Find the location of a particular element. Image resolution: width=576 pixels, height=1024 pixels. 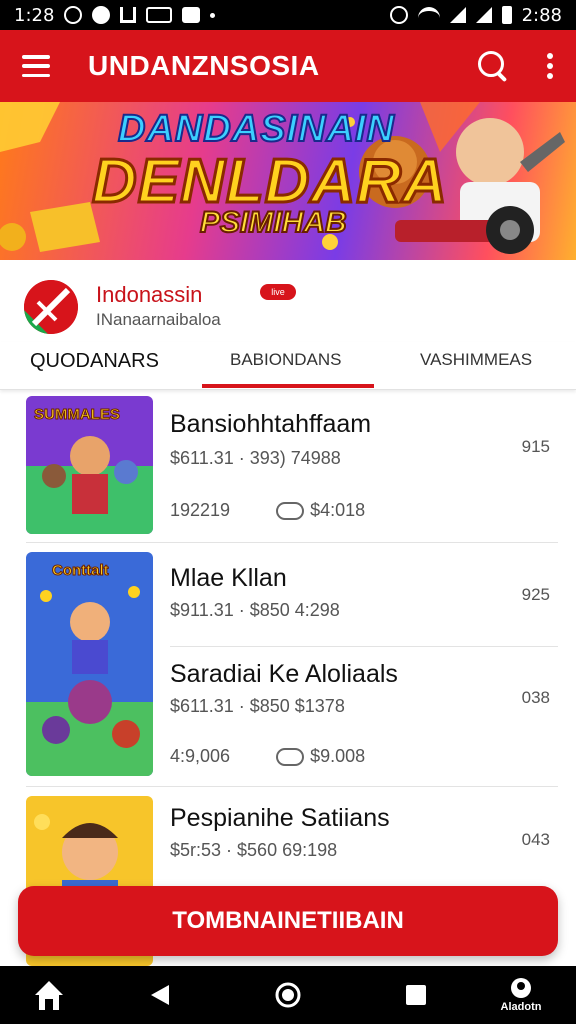

menu-icon is located at coordinates (36, 66).